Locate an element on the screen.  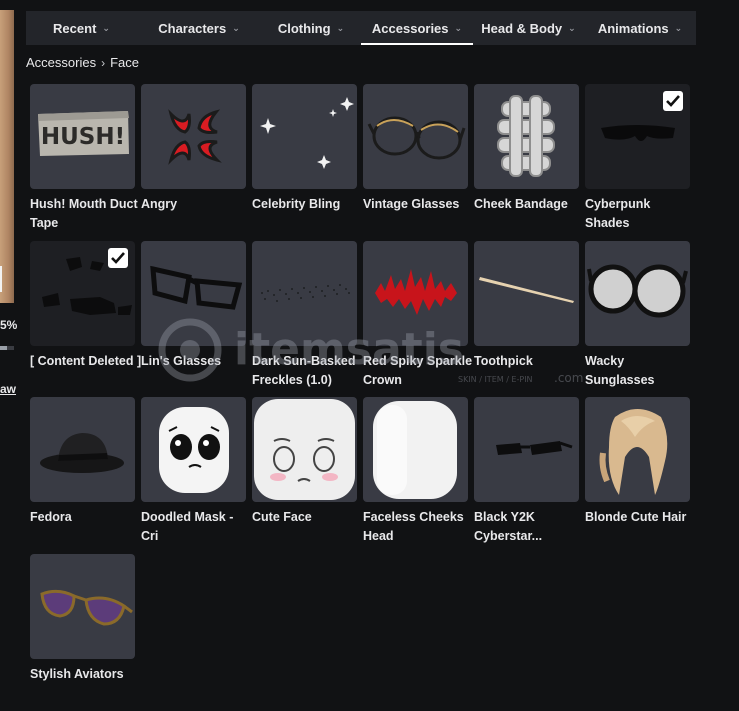
item-name: Fedora is located at coordinates (51, 517).